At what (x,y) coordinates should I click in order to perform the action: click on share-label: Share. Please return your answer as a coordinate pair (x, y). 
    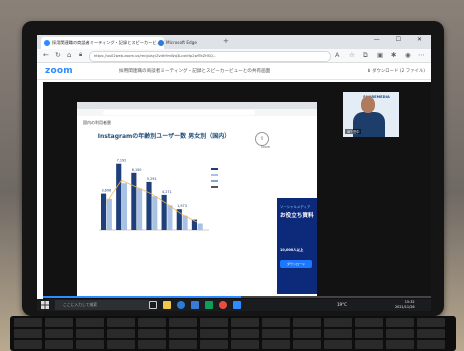
    Looking at the image, I should click on (265, 147).